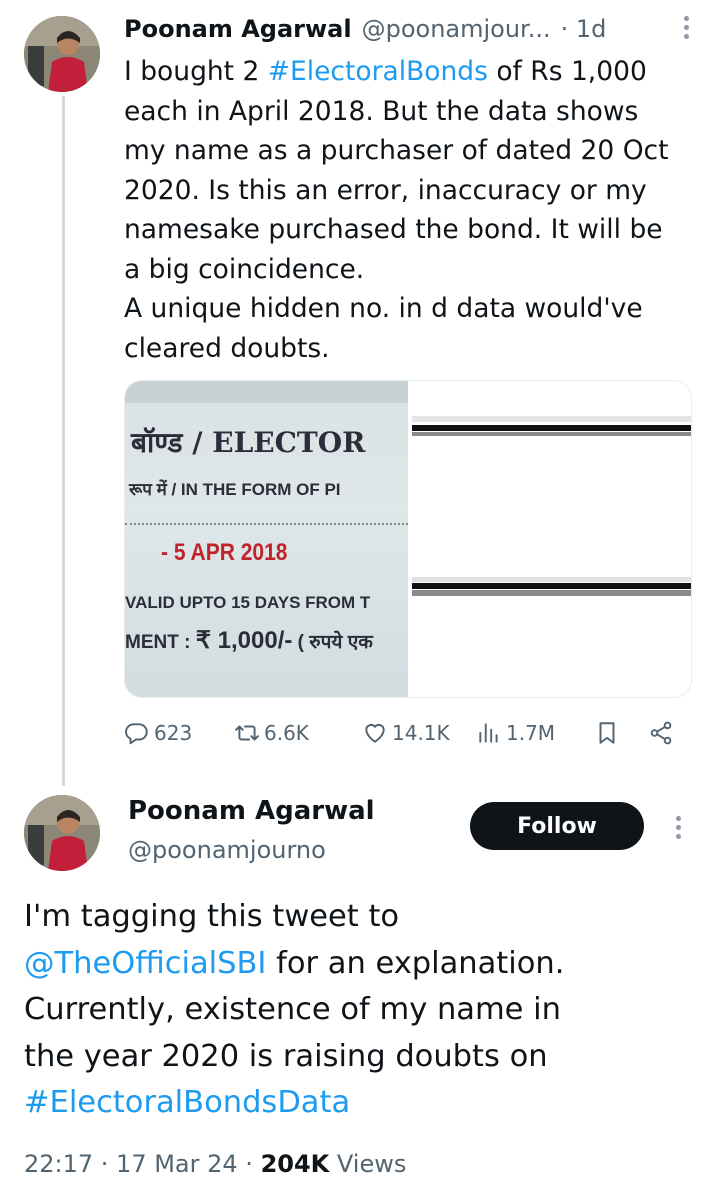 This screenshot has height=1200, width=716. I want to click on like-icon, so click(375, 733).